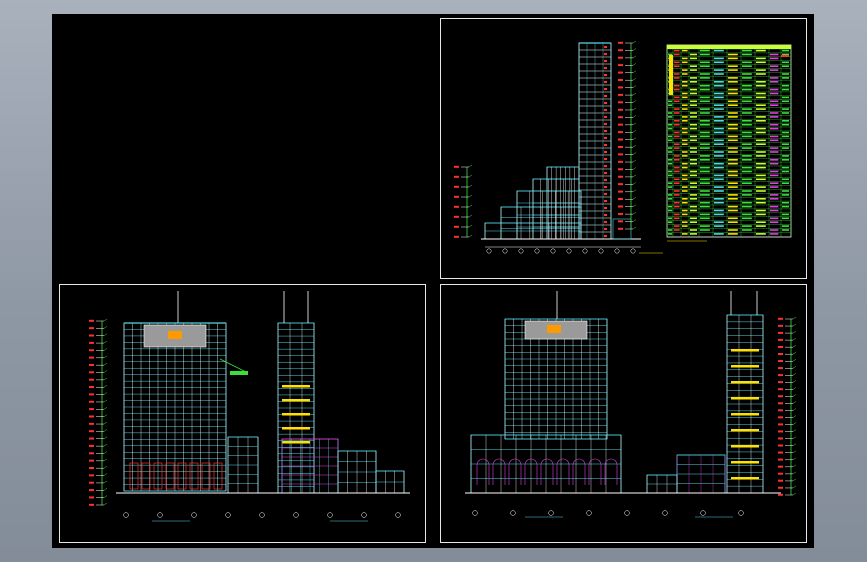 Image resolution: width=867 pixels, height=562 pixels. What do you see at coordinates (175, 335) in the screenshot?
I see `front-roof-logo` at bounding box center [175, 335].